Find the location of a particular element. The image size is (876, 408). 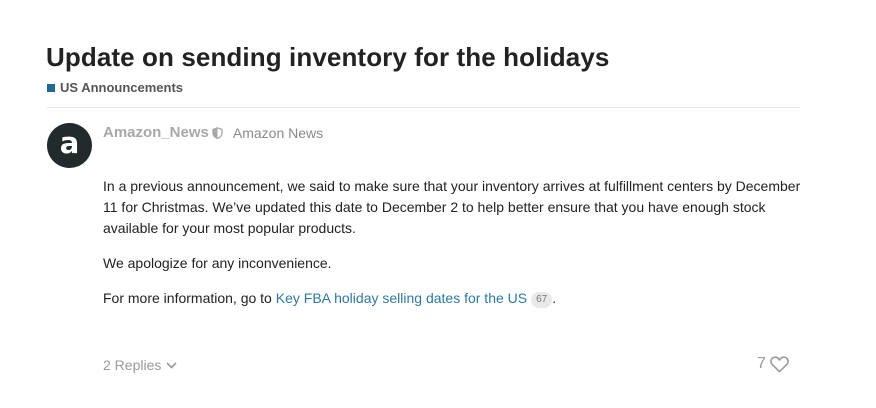

user-full-name: Amazon News is located at coordinates (278, 132).